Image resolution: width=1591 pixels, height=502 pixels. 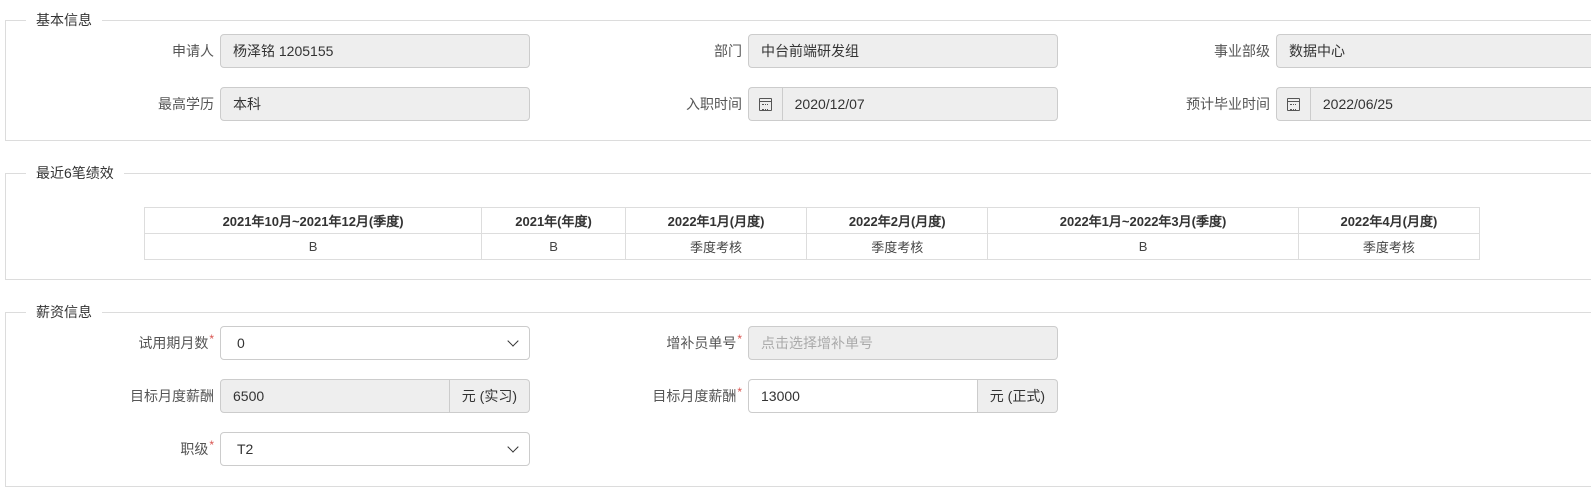 I want to click on intern-salary-field: 目标月度薪酬 6500 元 (实习), so click(x=330, y=396).